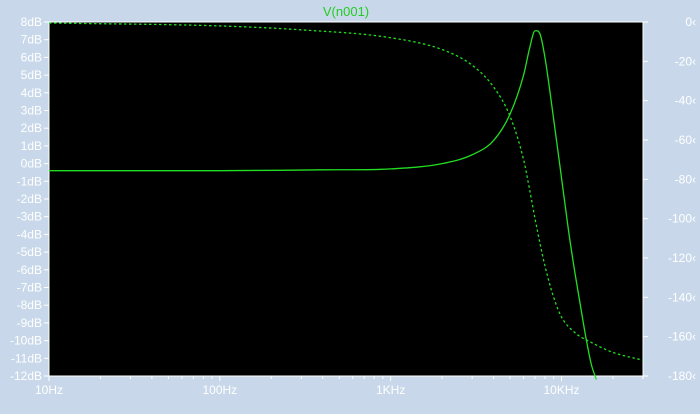 The height and width of the screenshot is (414, 700). Describe the element at coordinates (26, 376) in the screenshot. I see `y-tick-label: -12dB` at that location.